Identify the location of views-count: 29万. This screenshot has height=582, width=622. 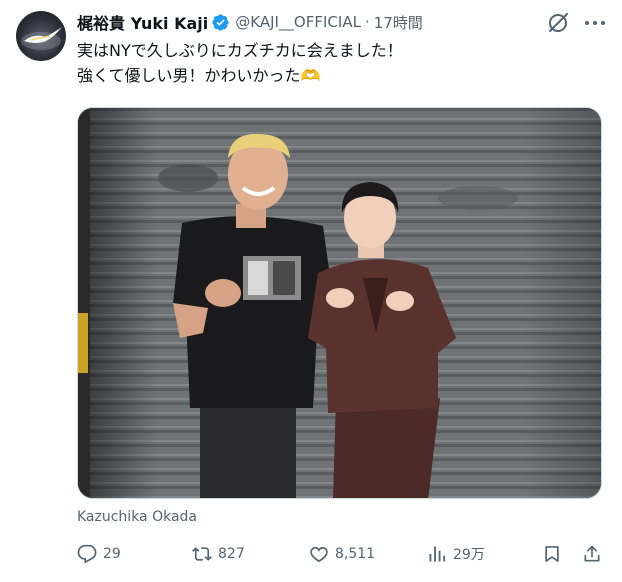
(469, 555).